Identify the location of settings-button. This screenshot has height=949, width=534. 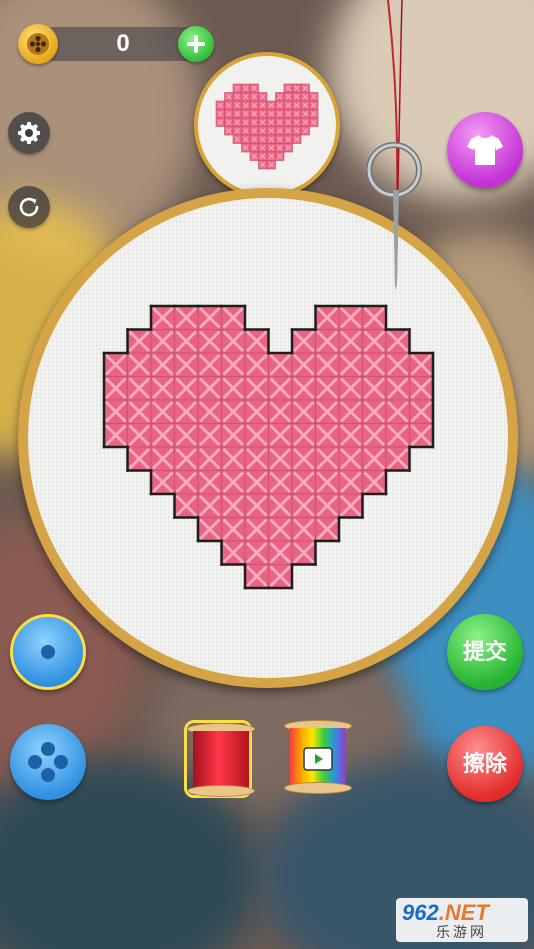
(29, 133).